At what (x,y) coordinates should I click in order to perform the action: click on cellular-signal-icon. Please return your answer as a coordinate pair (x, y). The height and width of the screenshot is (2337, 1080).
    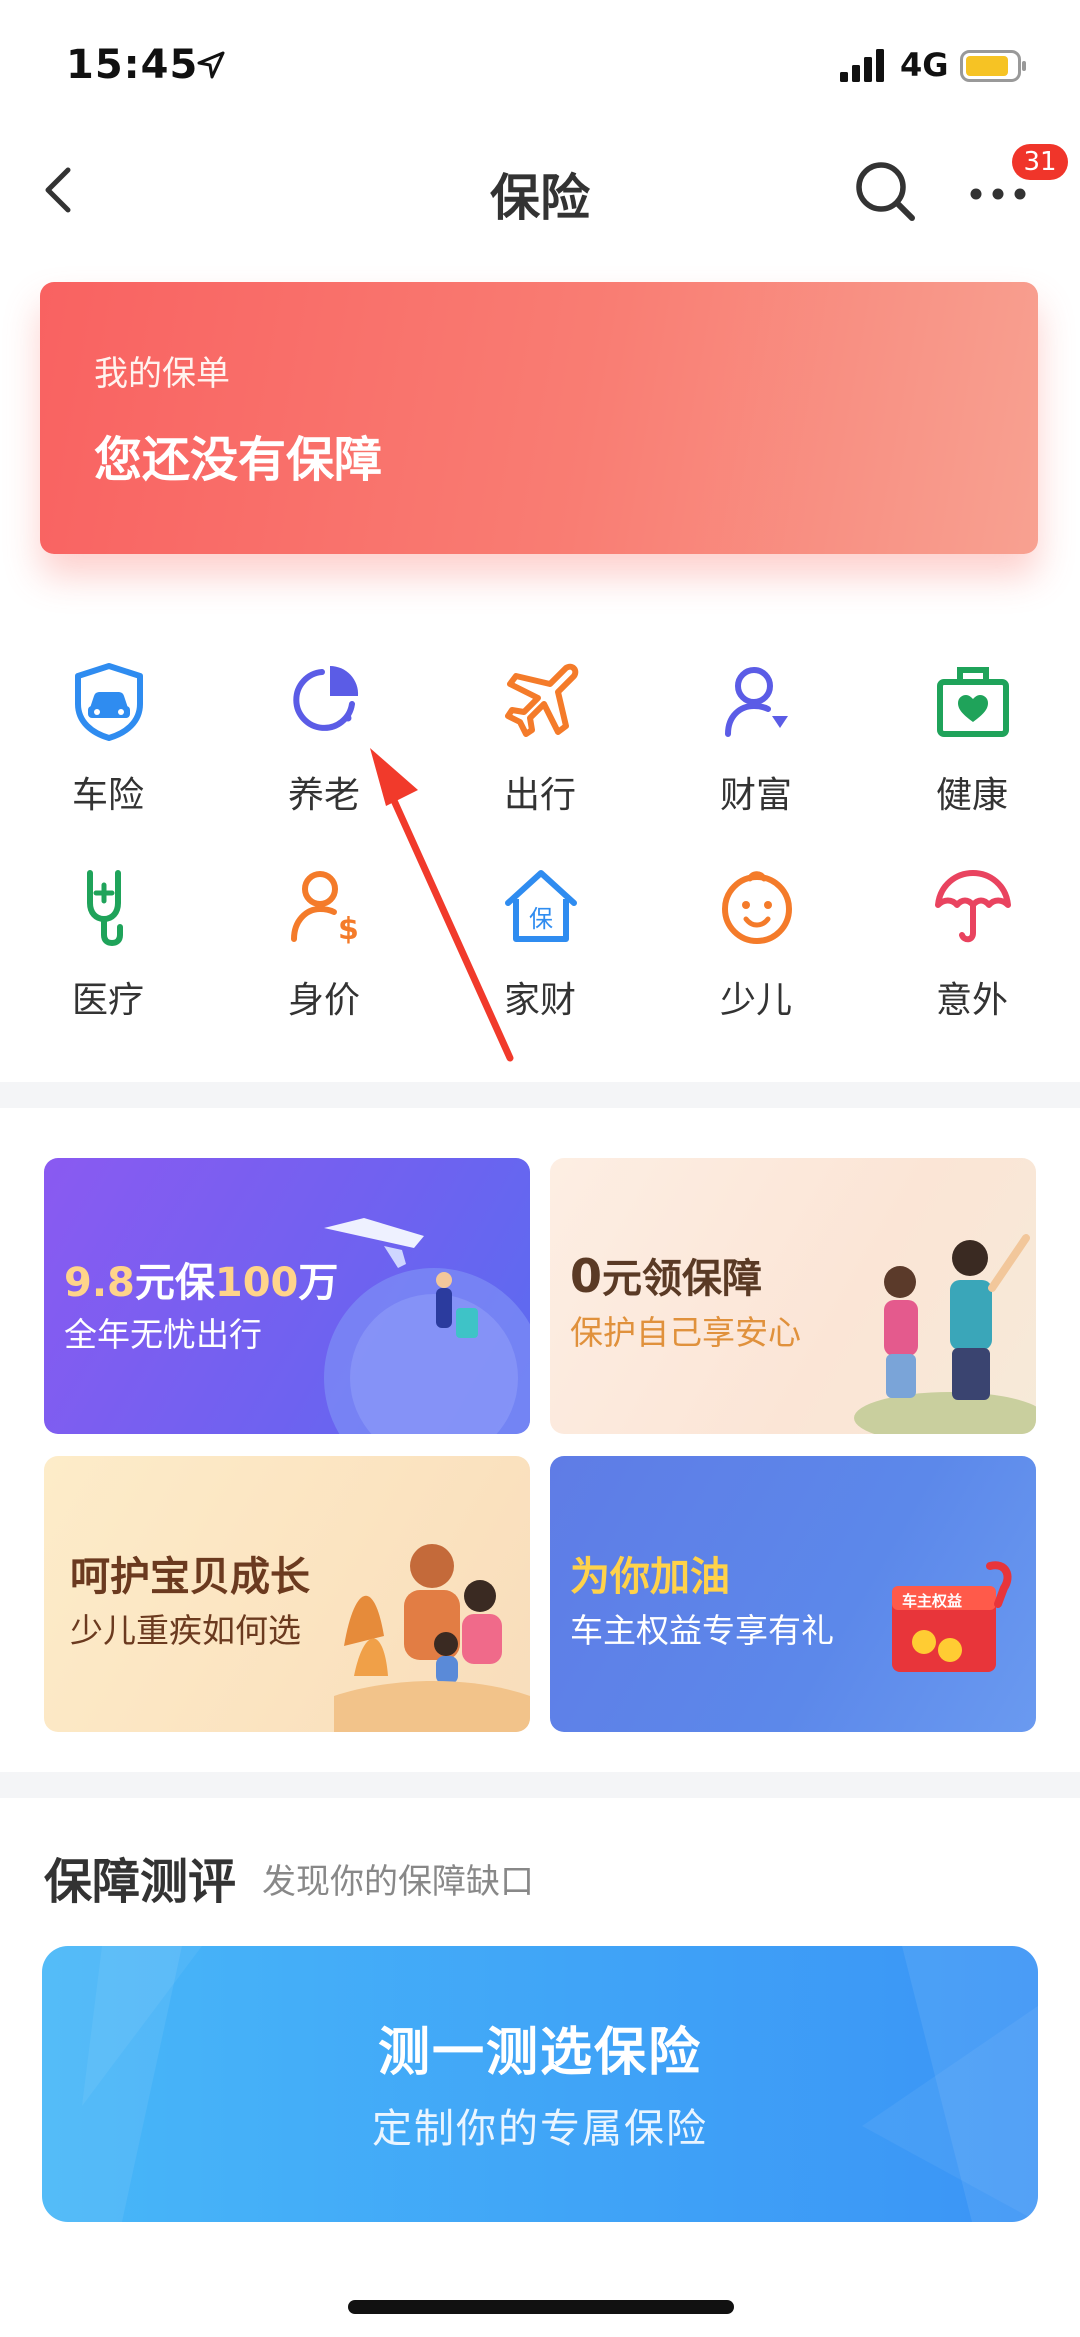
    Looking at the image, I should click on (862, 65).